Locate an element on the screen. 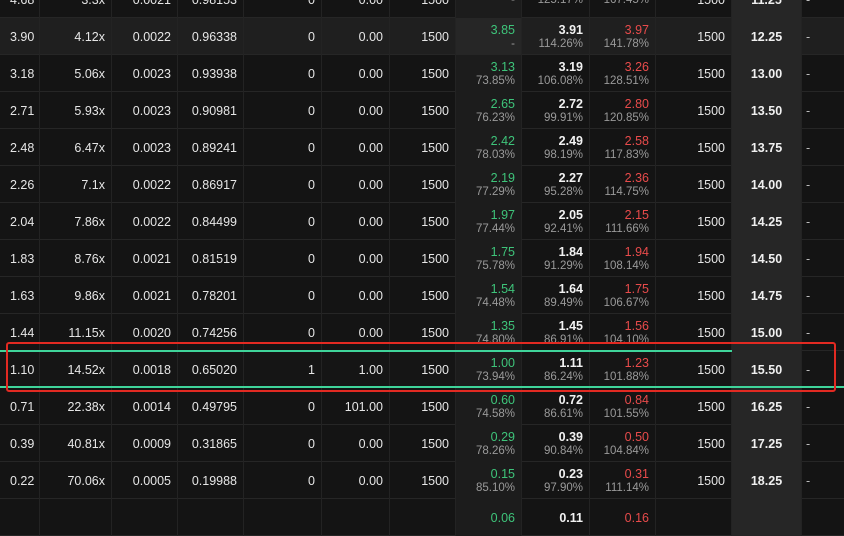  bid-price-cell: 1.00 73.94% is located at coordinates (489, 369).